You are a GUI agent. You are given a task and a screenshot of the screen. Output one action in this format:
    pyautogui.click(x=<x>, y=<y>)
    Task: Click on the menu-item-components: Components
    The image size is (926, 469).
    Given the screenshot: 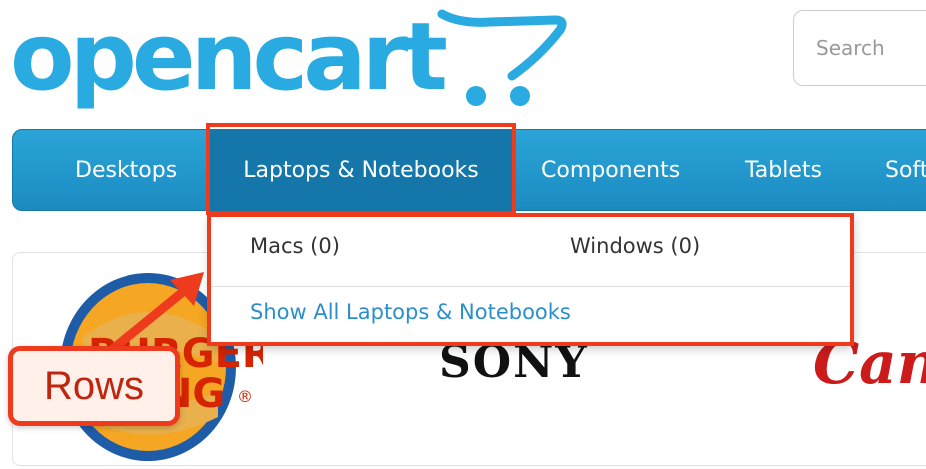 What is the action you would take?
    pyautogui.click(x=610, y=170)
    